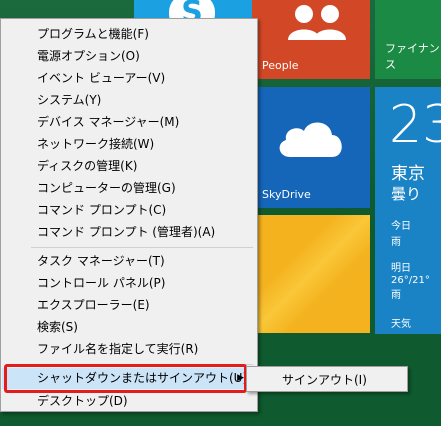  Describe the element at coordinates (129, 349) in the screenshot. I see `menu-item-run: ファイル名を指定して実行(R)` at that location.